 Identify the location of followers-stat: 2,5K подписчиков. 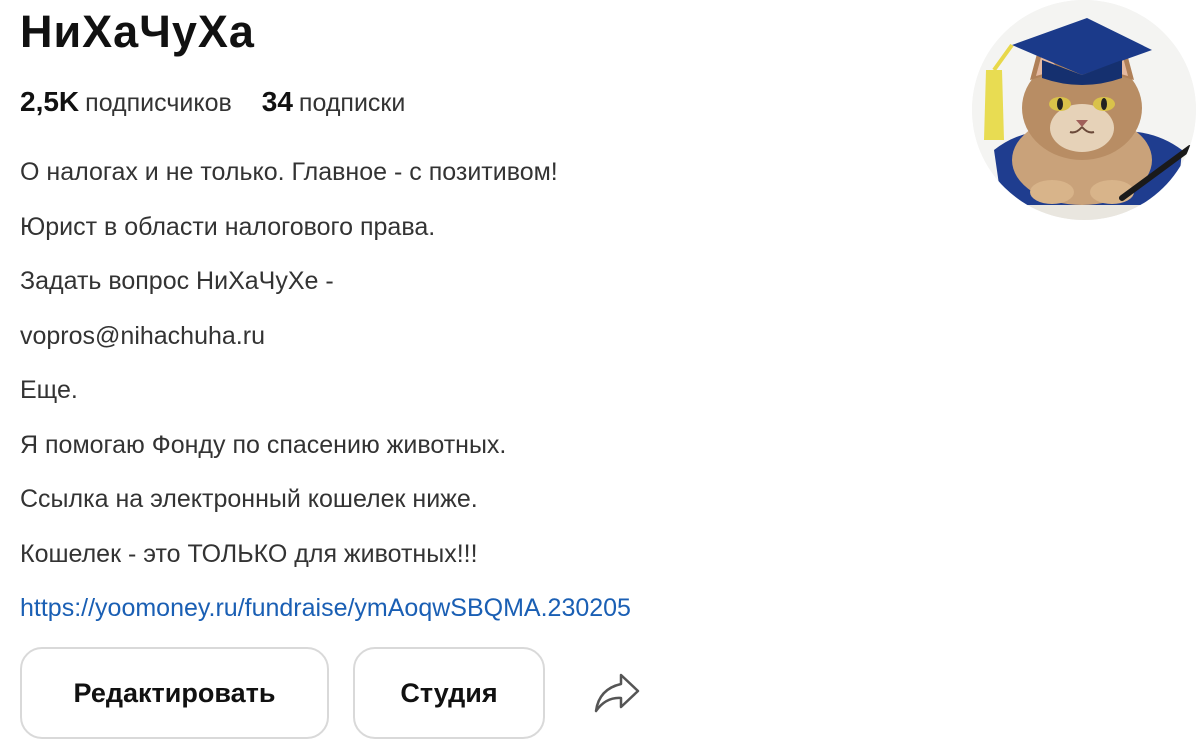
(126, 102).